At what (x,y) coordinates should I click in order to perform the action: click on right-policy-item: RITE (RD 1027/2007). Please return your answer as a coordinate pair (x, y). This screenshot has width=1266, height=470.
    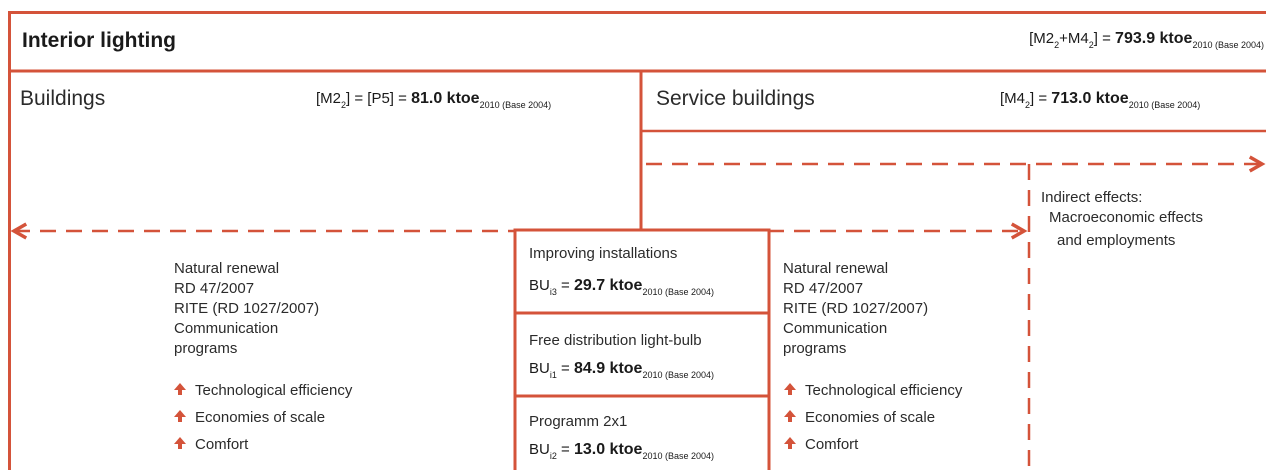
    Looking at the image, I should click on (856, 308).